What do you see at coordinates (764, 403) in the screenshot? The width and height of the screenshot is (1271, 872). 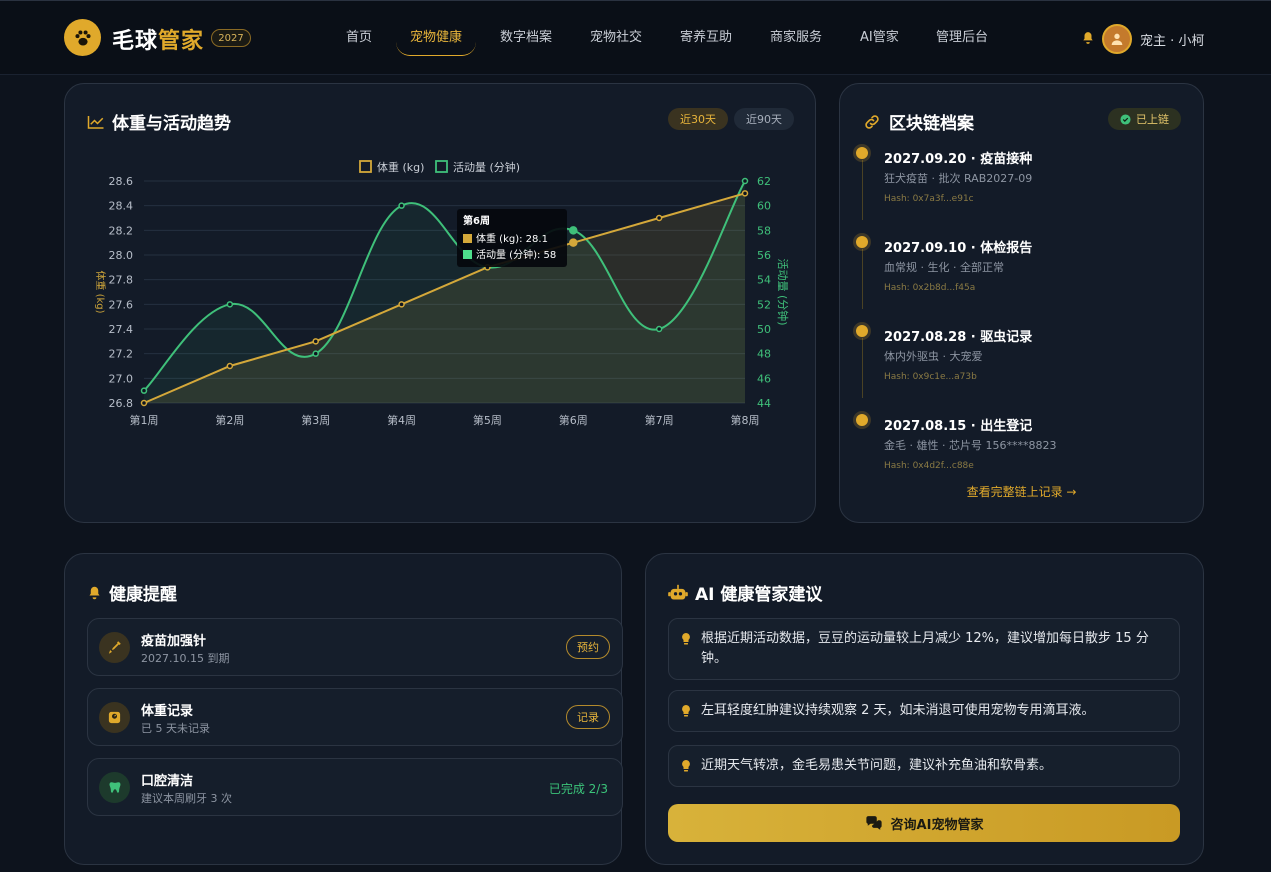 I see `y2-tick-label: 44` at bounding box center [764, 403].